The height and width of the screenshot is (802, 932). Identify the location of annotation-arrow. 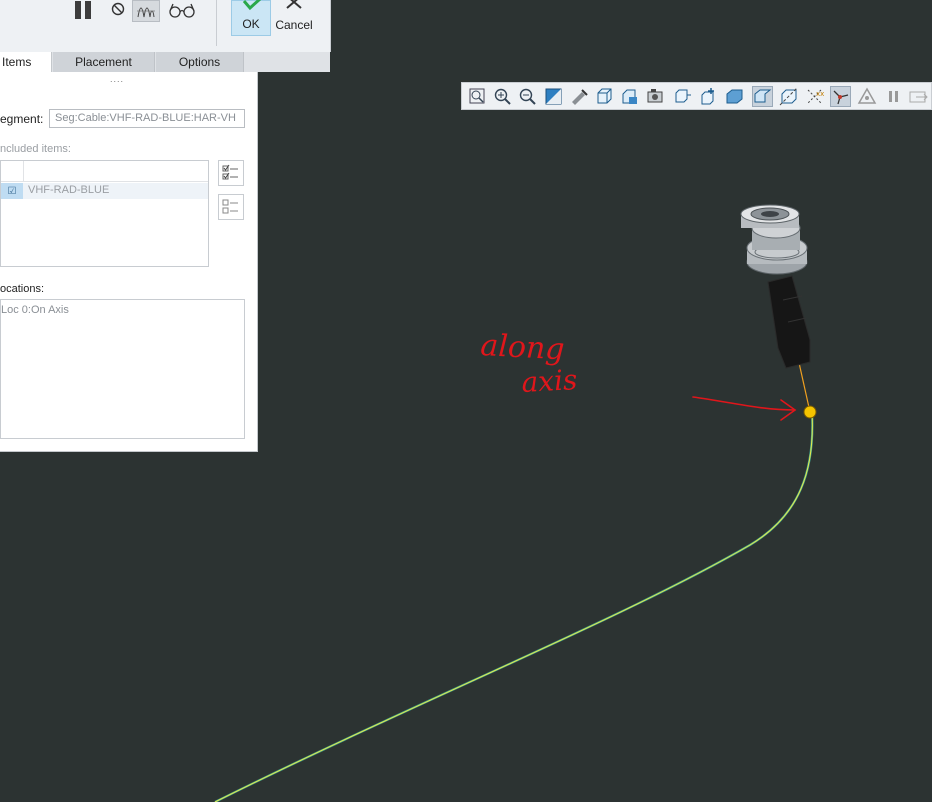
(744, 403).